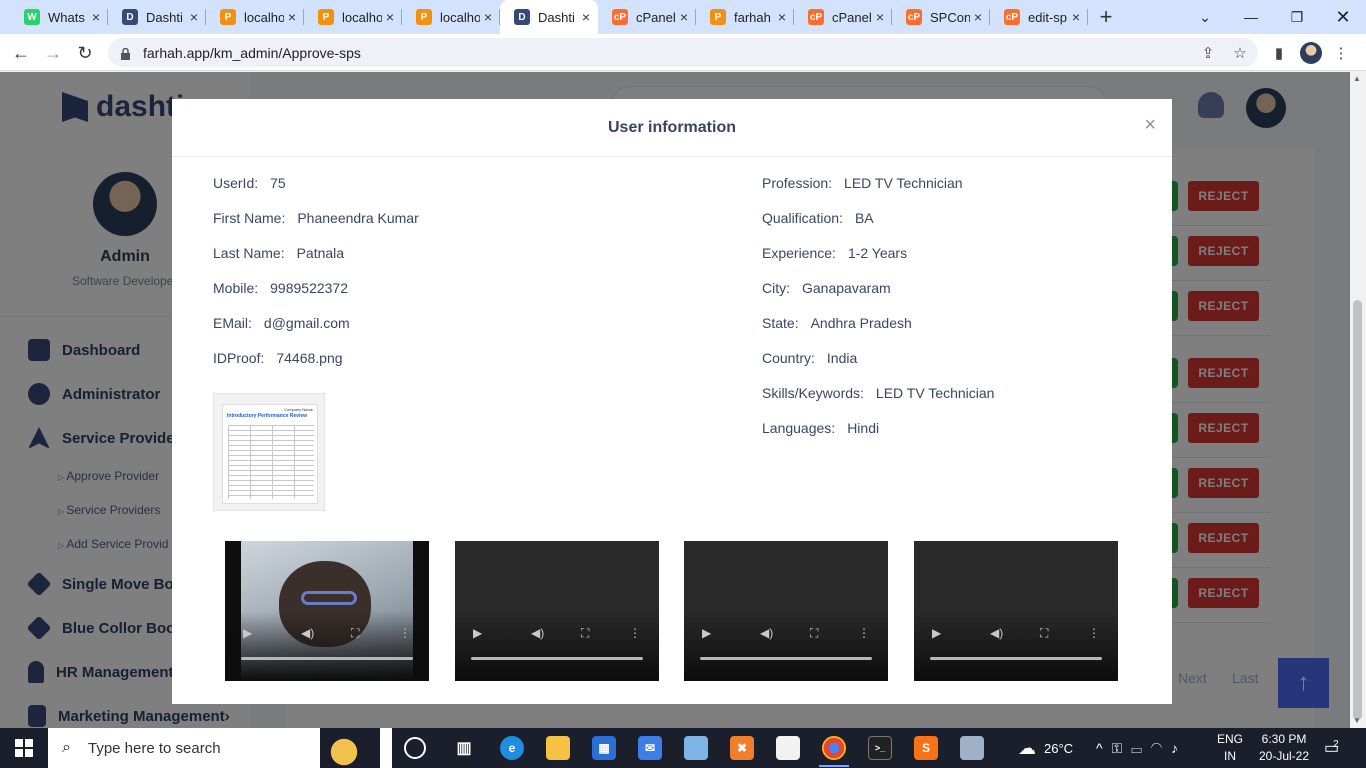 Image resolution: width=1366 pixels, height=768 pixels. Describe the element at coordinates (464, 748) in the screenshot. I see `task-view-icon: ▥` at that location.